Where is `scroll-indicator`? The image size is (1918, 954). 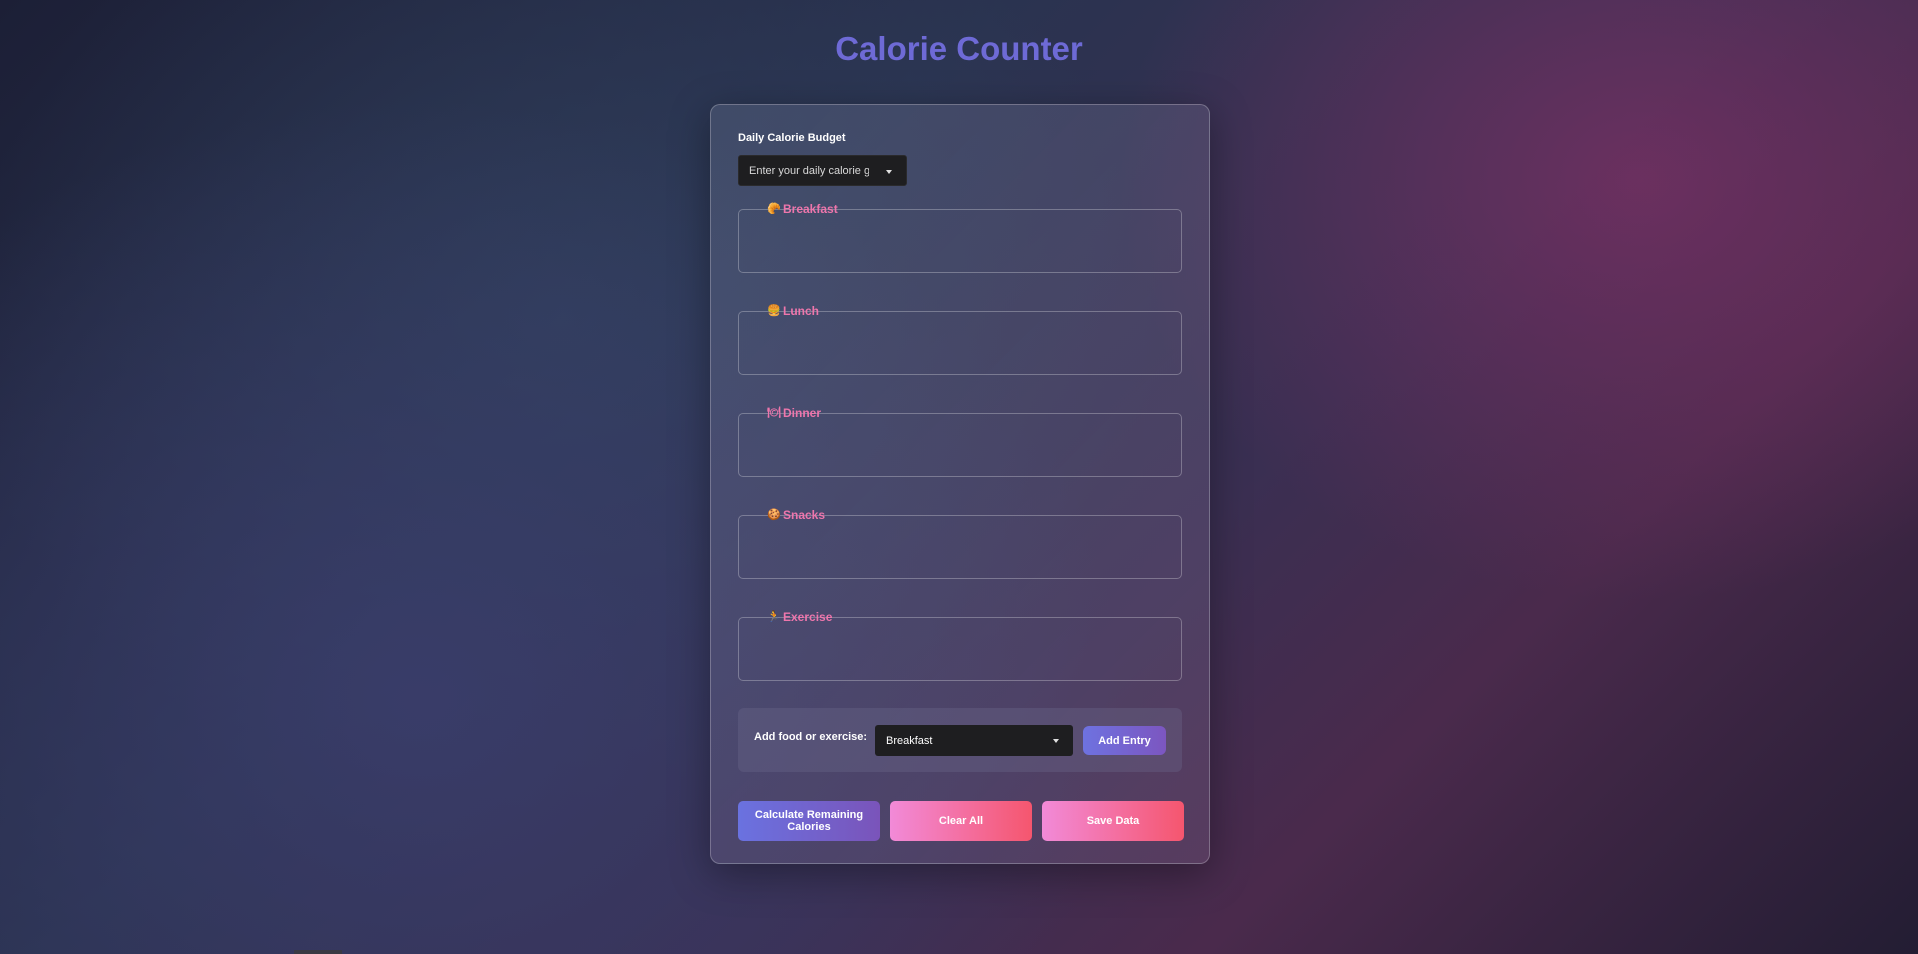 scroll-indicator is located at coordinates (318, 952).